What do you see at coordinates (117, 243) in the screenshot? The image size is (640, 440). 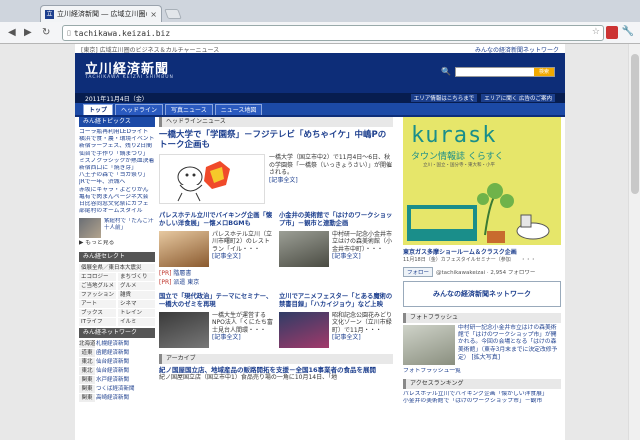 I see `more-link: ▶ もっと見る` at bounding box center [117, 243].